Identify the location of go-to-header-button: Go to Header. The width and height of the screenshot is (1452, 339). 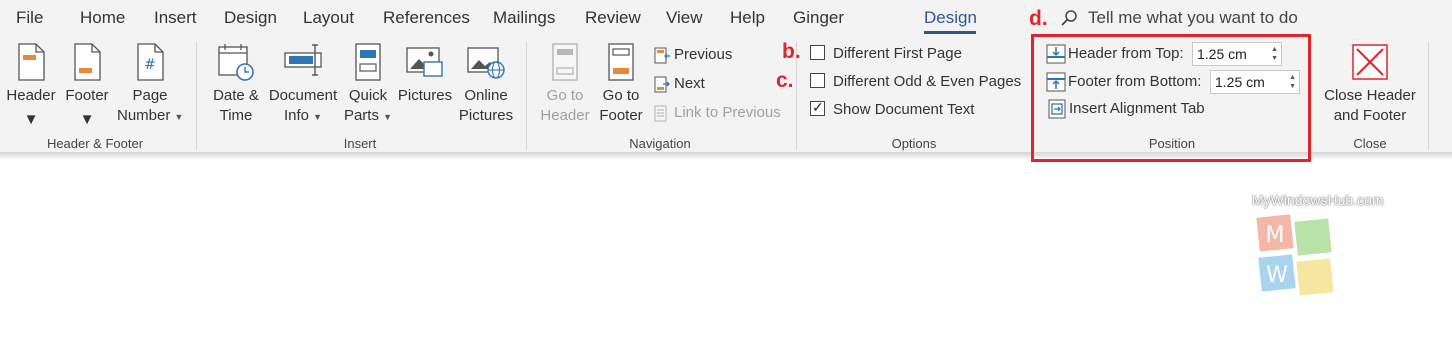
(565, 84).